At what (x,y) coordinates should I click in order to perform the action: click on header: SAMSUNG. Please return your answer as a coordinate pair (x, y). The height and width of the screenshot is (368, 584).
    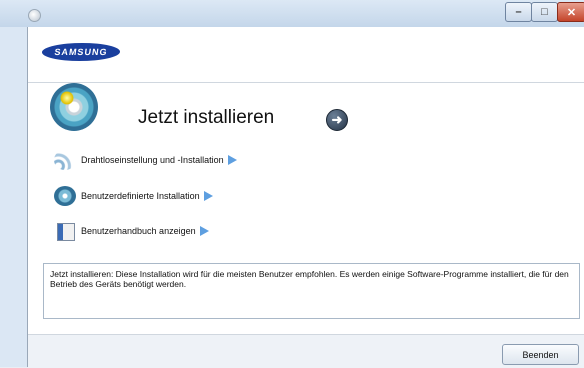
    Looking at the image, I should click on (306, 55).